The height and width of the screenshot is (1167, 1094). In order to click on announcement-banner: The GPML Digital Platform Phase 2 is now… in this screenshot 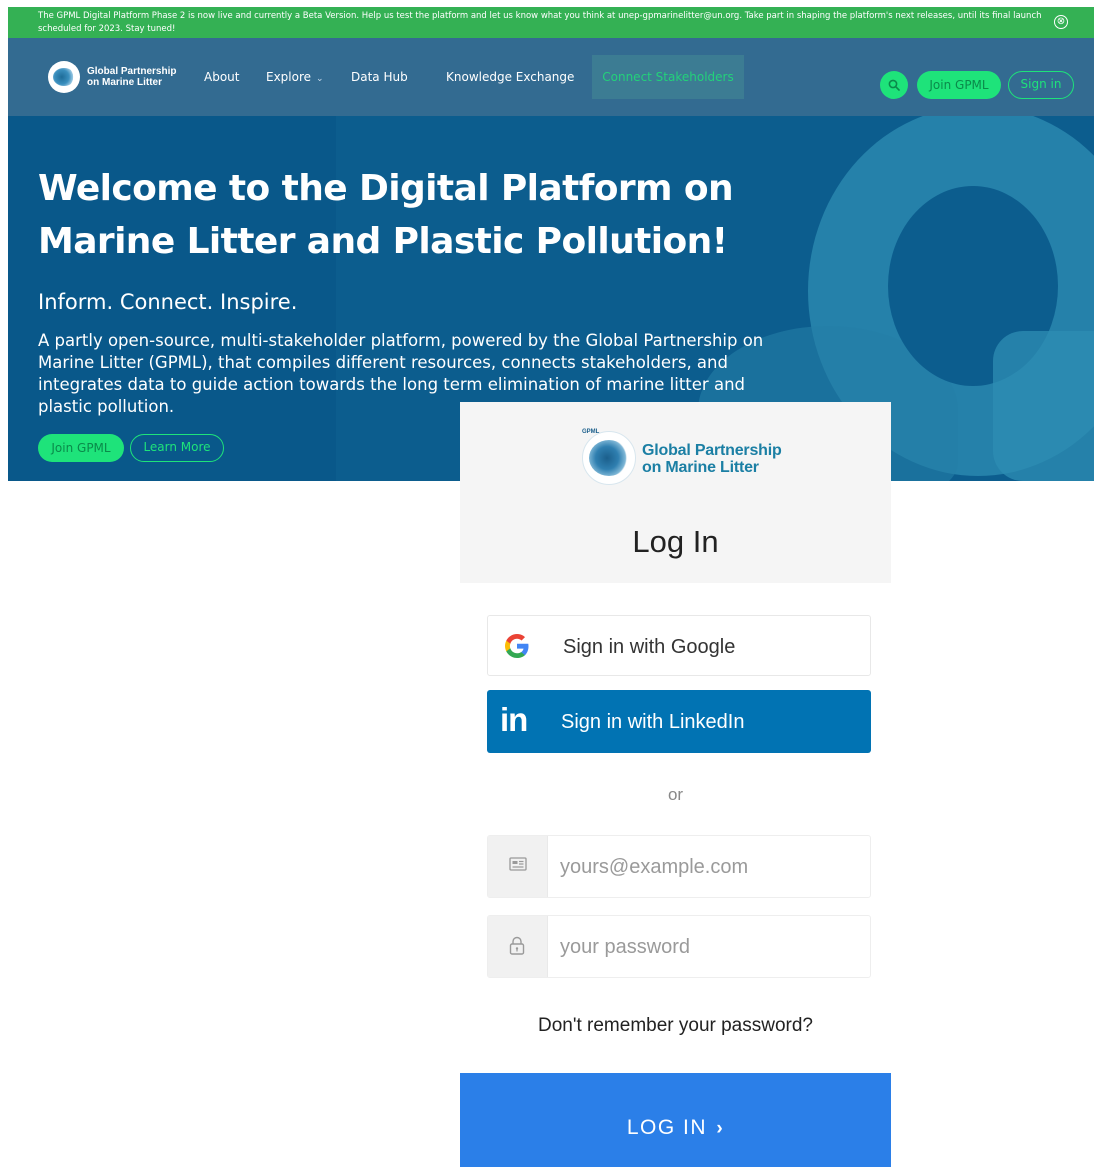, I will do `click(551, 22)`.